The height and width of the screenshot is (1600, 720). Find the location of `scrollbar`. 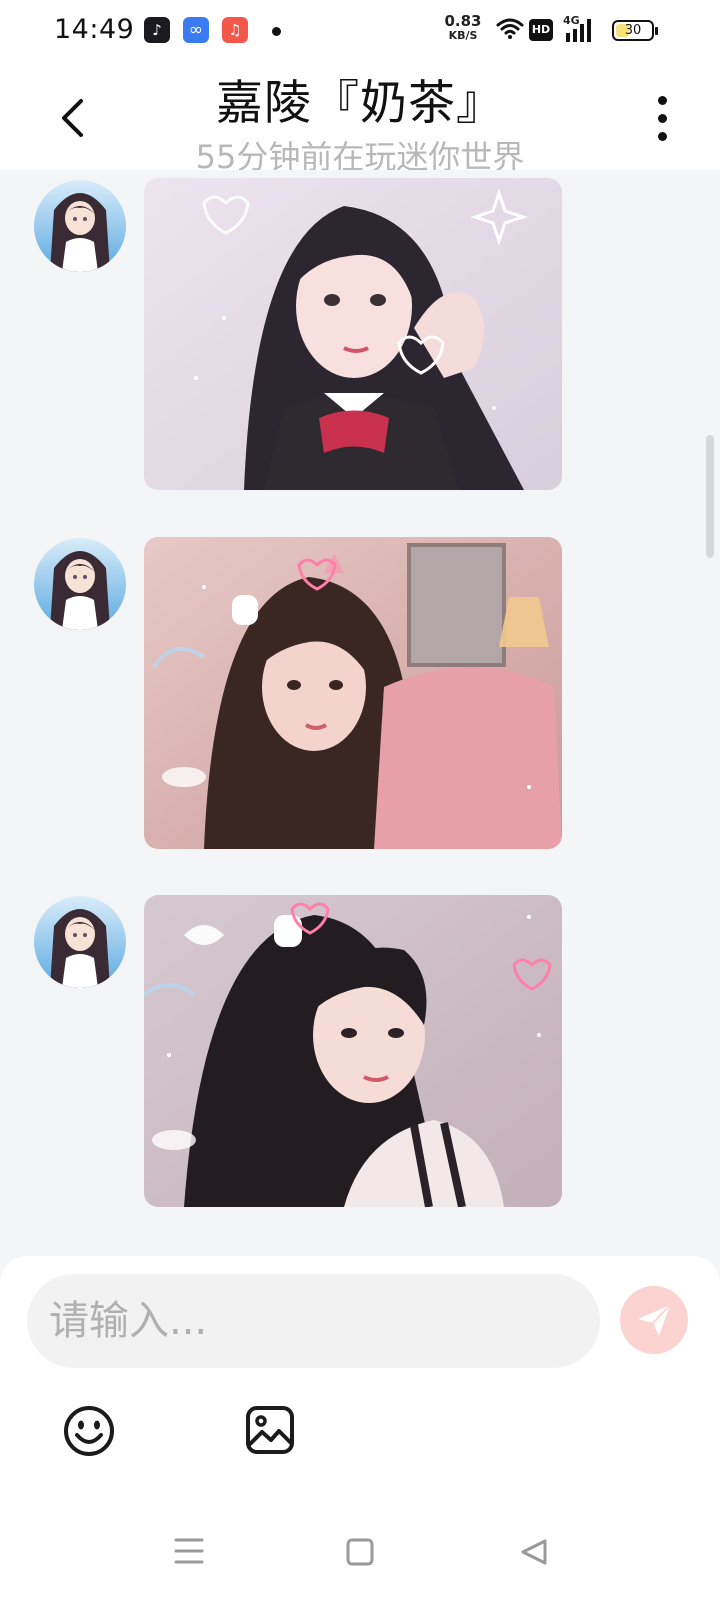

scrollbar is located at coordinates (710, 496).